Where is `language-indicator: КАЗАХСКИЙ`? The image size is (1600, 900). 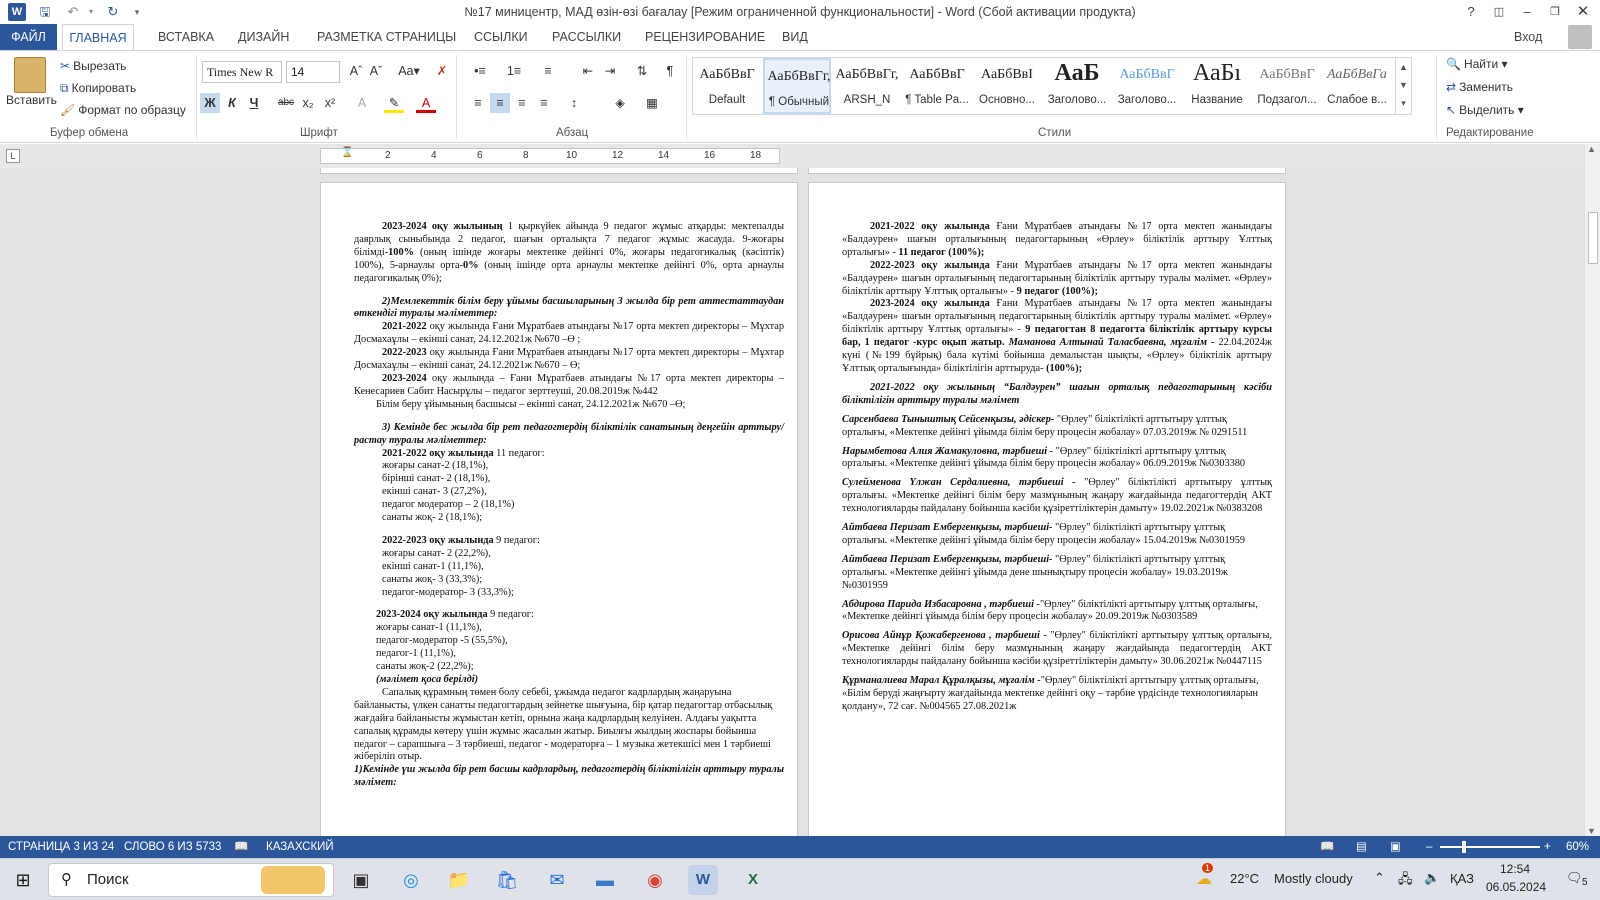
language-indicator: КАЗАХСКИЙ is located at coordinates (300, 847).